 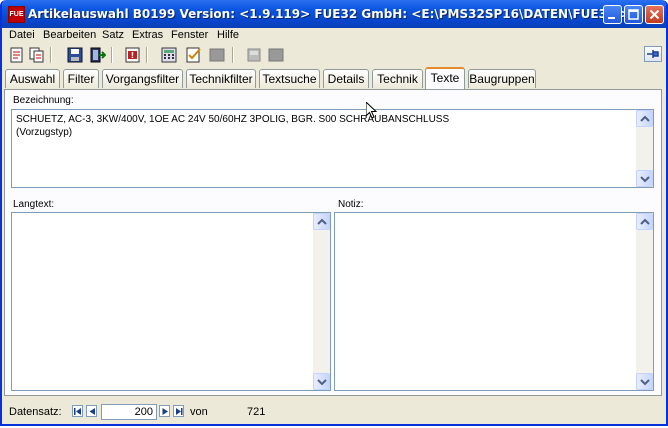 I want to click on tab-details: Details, so click(x=346, y=78).